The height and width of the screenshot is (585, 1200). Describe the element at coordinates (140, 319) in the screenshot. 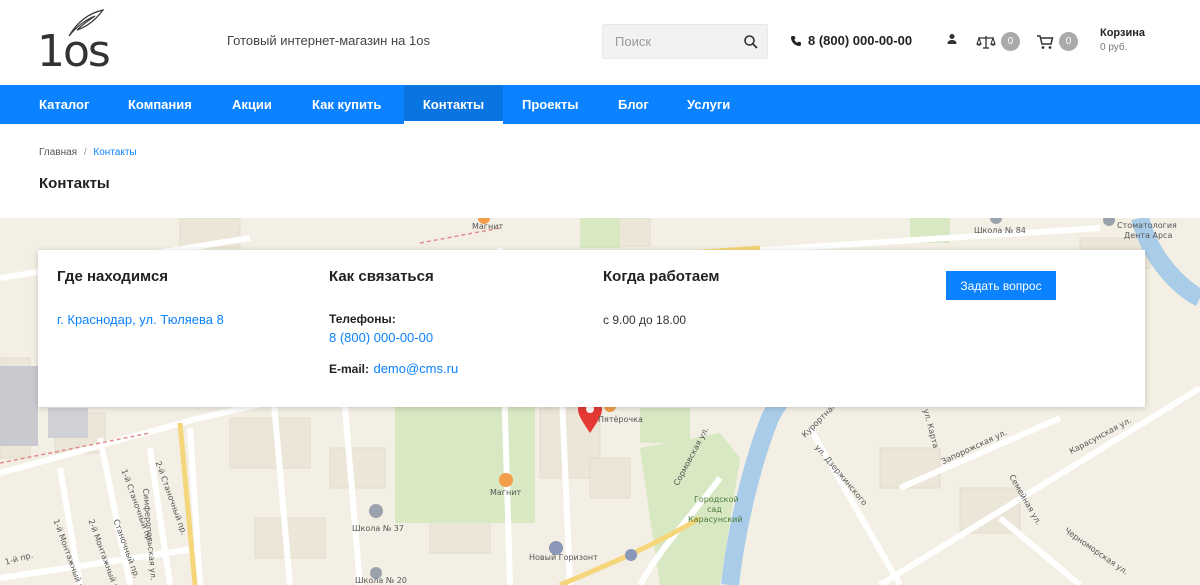

I see `address-link: г. Краснодар, ул. Тюляева 8` at that location.